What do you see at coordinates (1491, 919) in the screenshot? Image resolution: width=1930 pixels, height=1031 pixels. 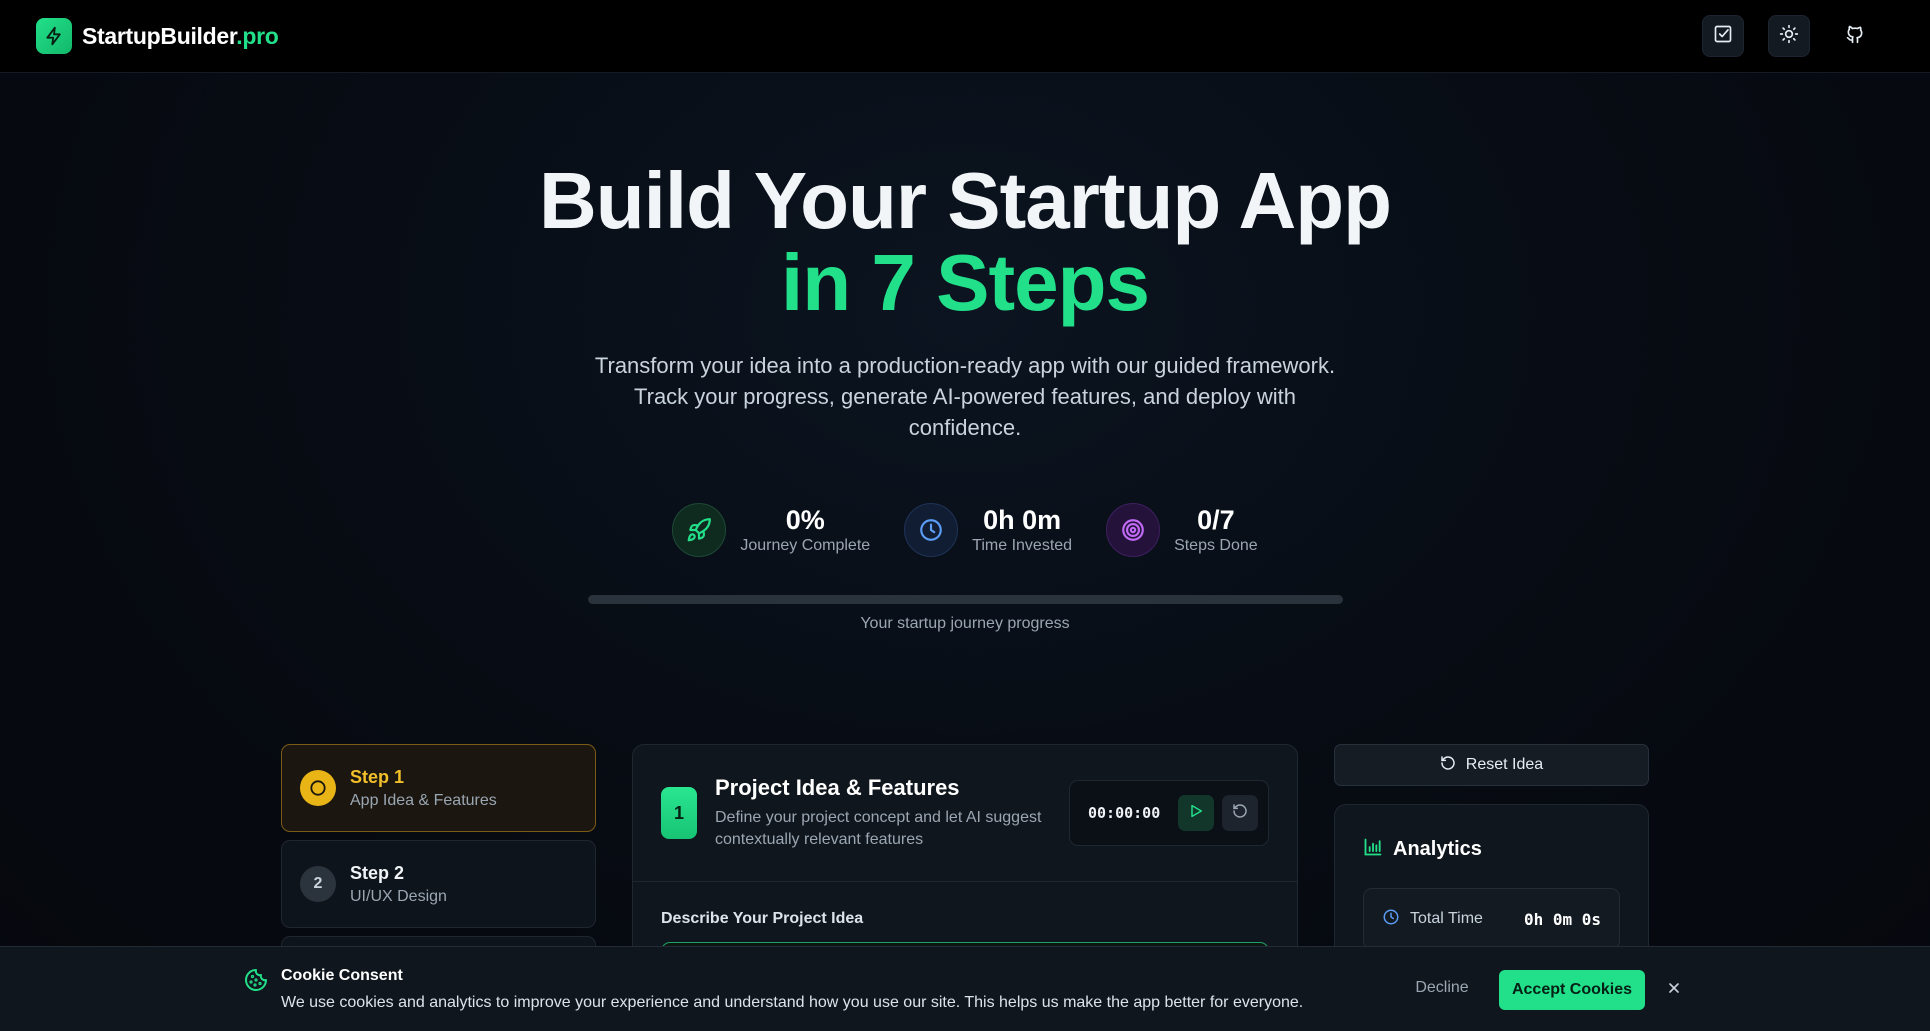 I see `total-time-card: Total Time 0h 0m 0s` at bounding box center [1491, 919].